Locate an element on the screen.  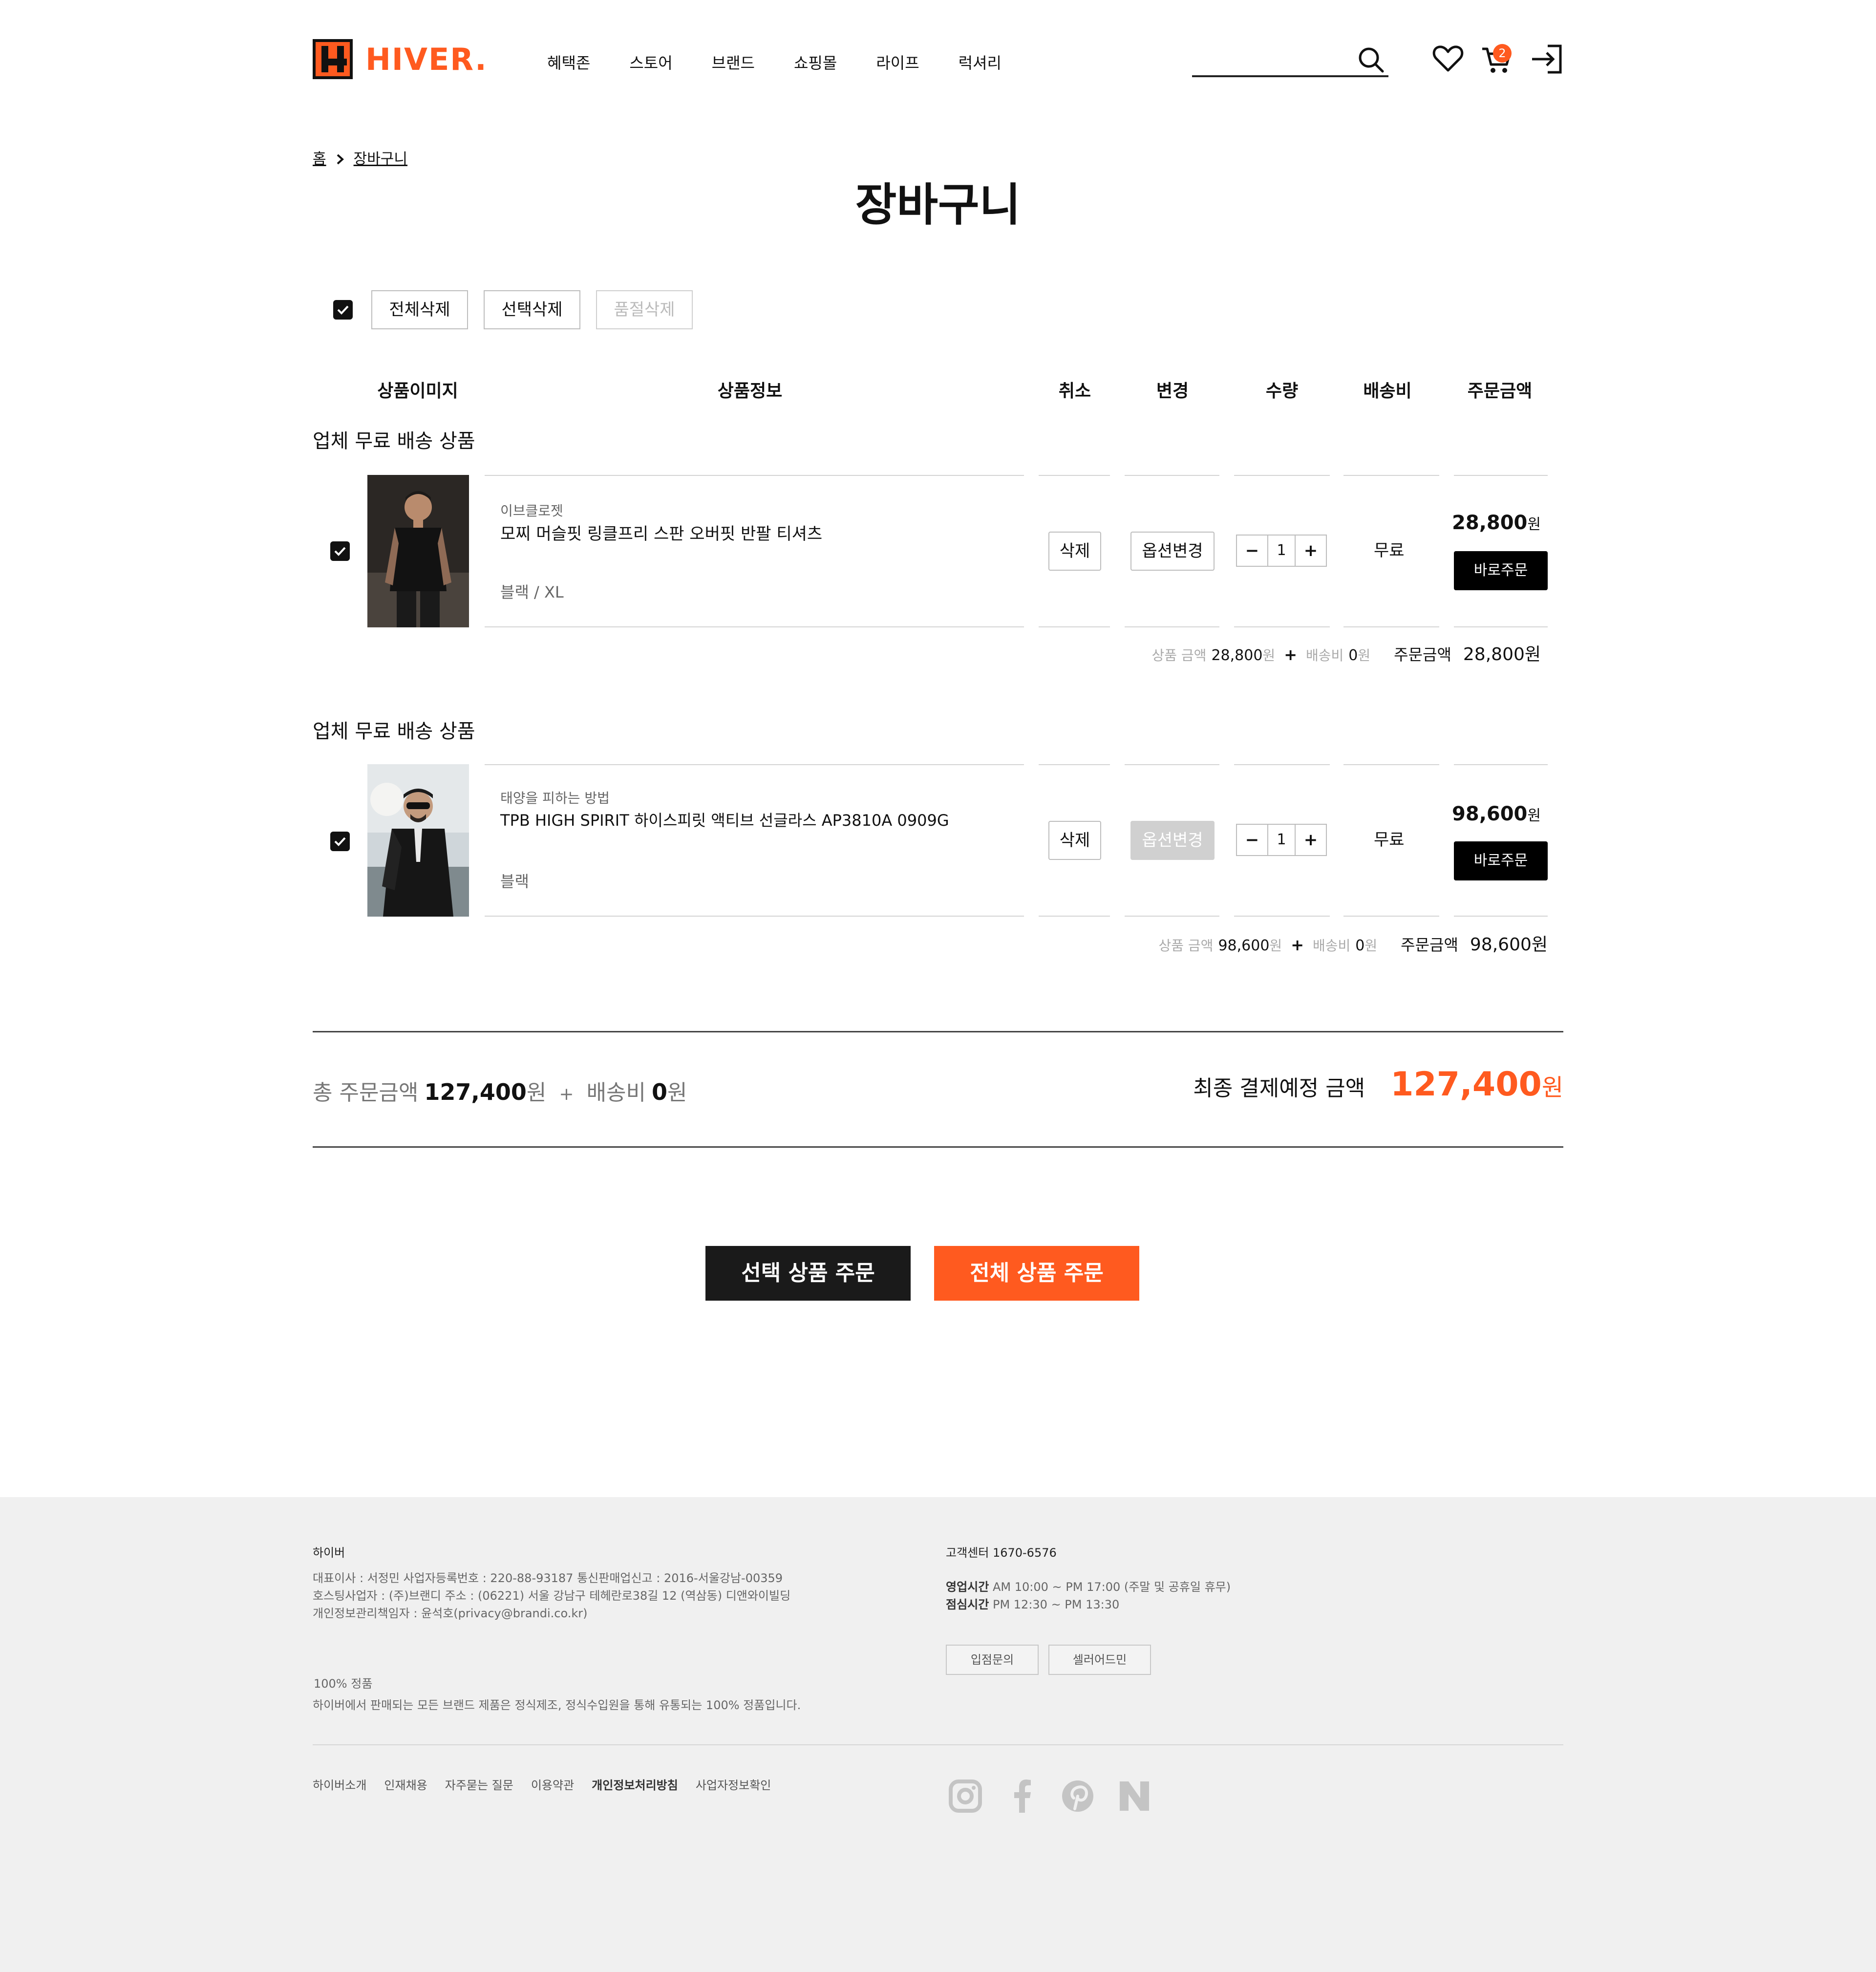
nav-item-brand: 브랜드 is located at coordinates (733, 63).